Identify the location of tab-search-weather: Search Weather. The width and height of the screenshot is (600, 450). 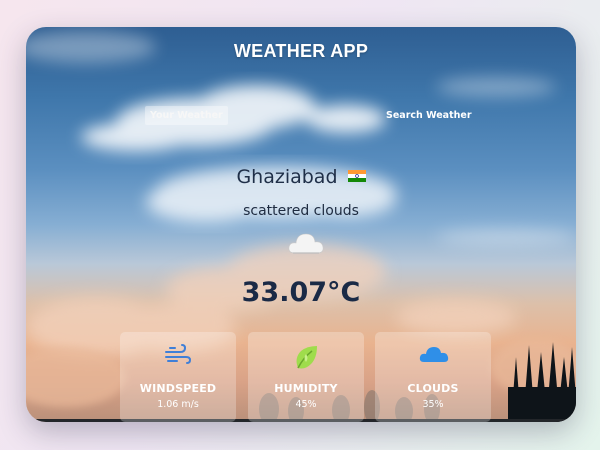
(429, 115).